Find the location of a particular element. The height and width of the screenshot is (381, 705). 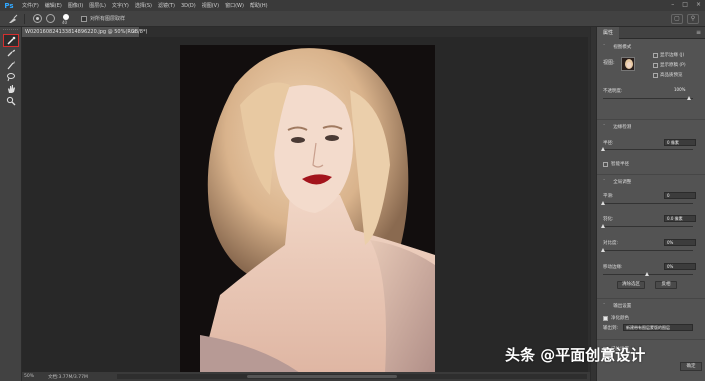

show-original-checkbox is located at coordinates (655, 65).